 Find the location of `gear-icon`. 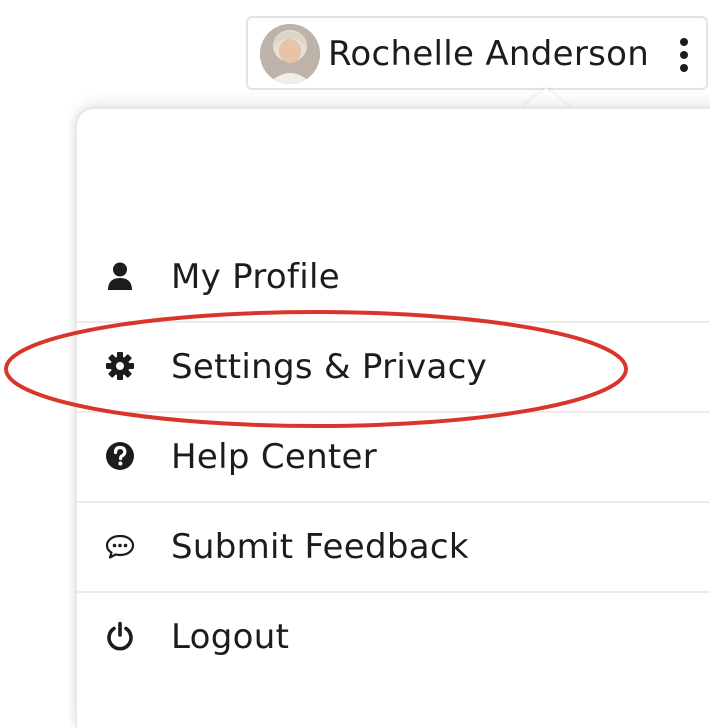

gear-icon is located at coordinates (120, 366).